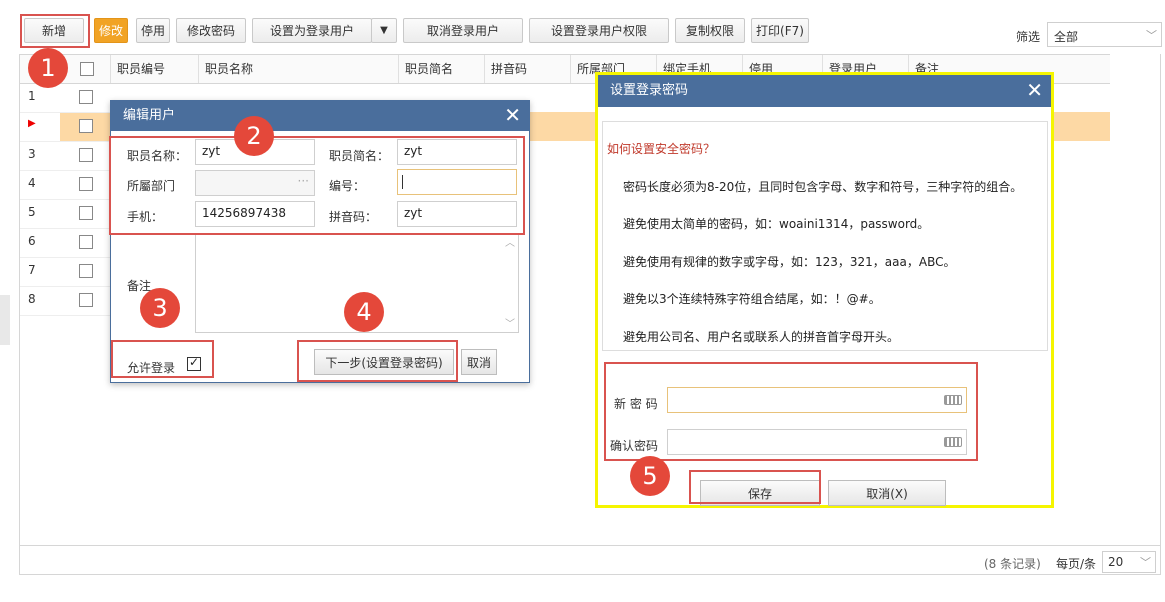 This screenshot has width=1165, height=602. I want to click on set-login-user-dropdown: ▼, so click(384, 30).